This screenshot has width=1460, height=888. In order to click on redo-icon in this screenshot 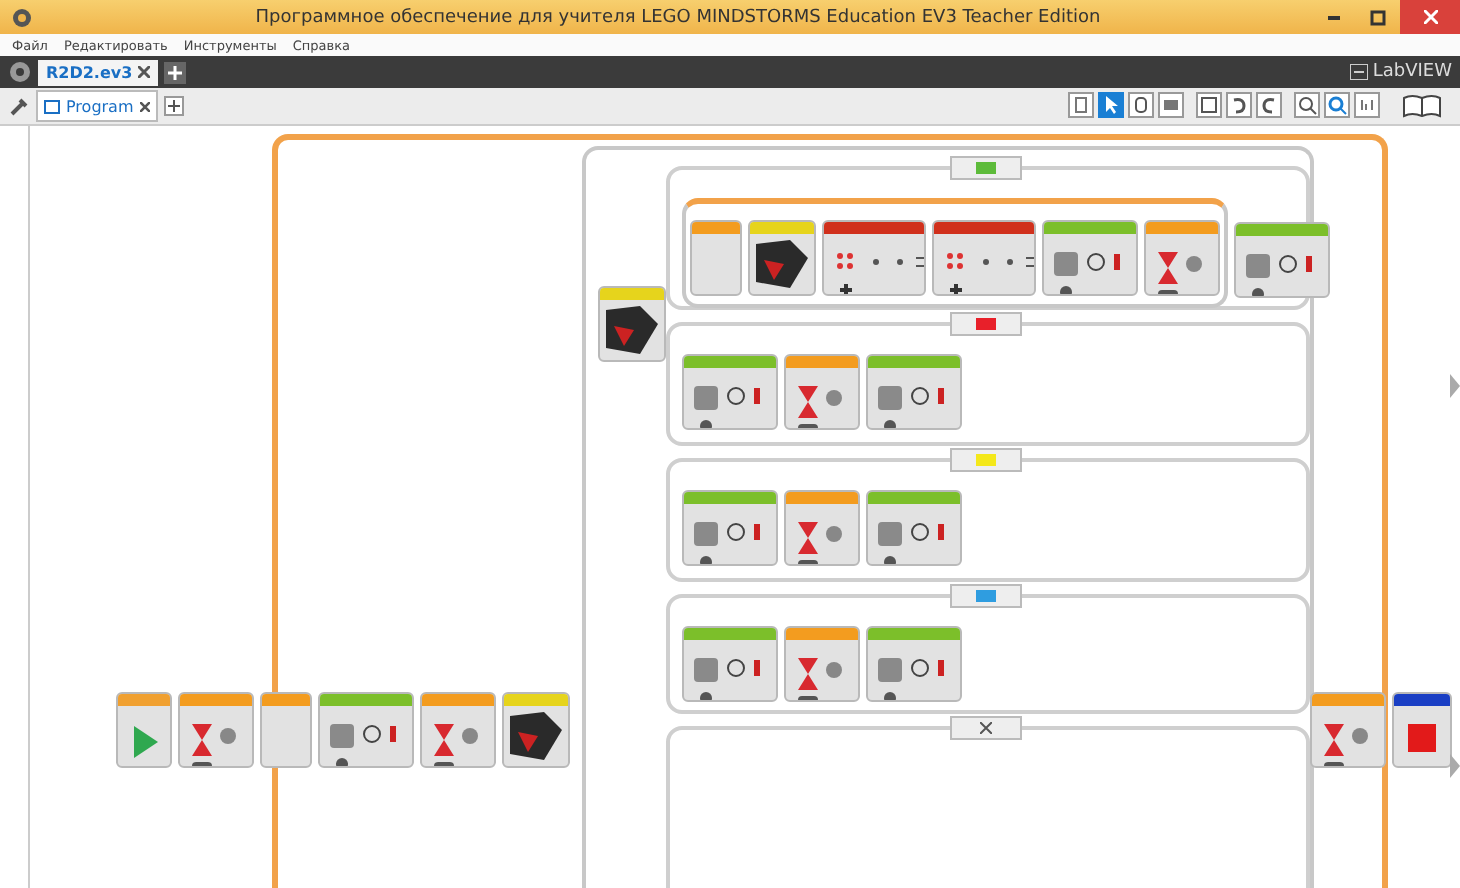, I will do `click(1269, 104)`.